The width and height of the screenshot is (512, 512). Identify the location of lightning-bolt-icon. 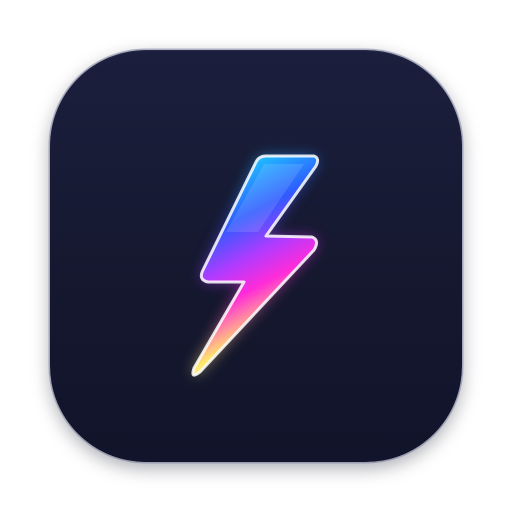
(255, 265).